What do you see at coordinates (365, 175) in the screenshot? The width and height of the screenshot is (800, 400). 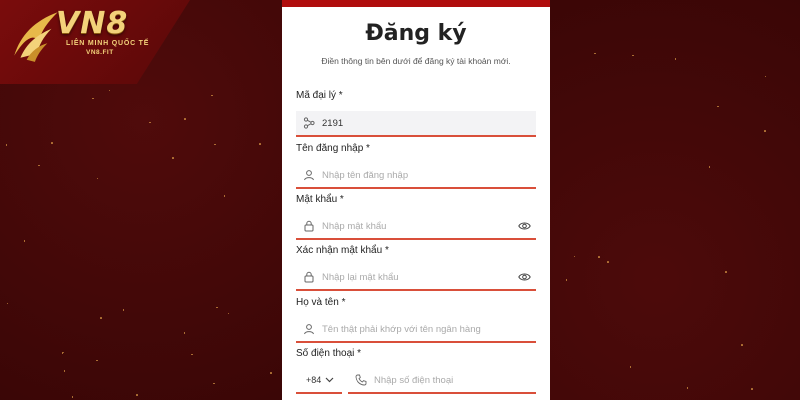 I see `username-placeholder: Nhập tên đăng nhập` at bounding box center [365, 175].